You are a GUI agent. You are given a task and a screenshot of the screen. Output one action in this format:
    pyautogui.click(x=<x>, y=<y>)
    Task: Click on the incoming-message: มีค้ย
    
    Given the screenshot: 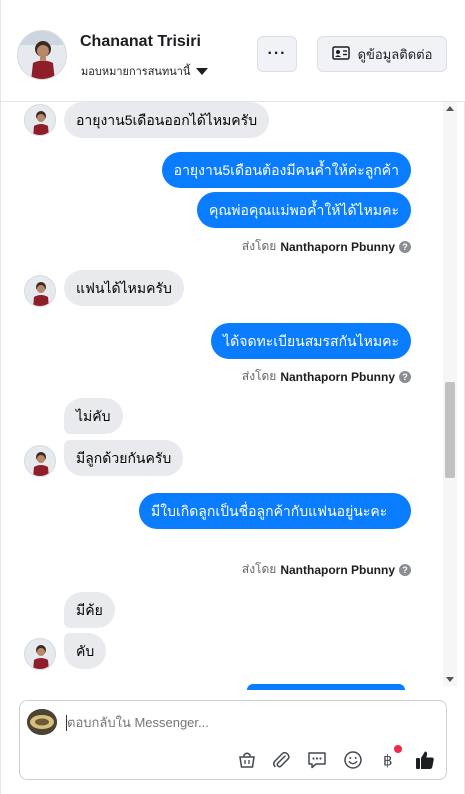 What is the action you would take?
    pyautogui.click(x=89, y=610)
    